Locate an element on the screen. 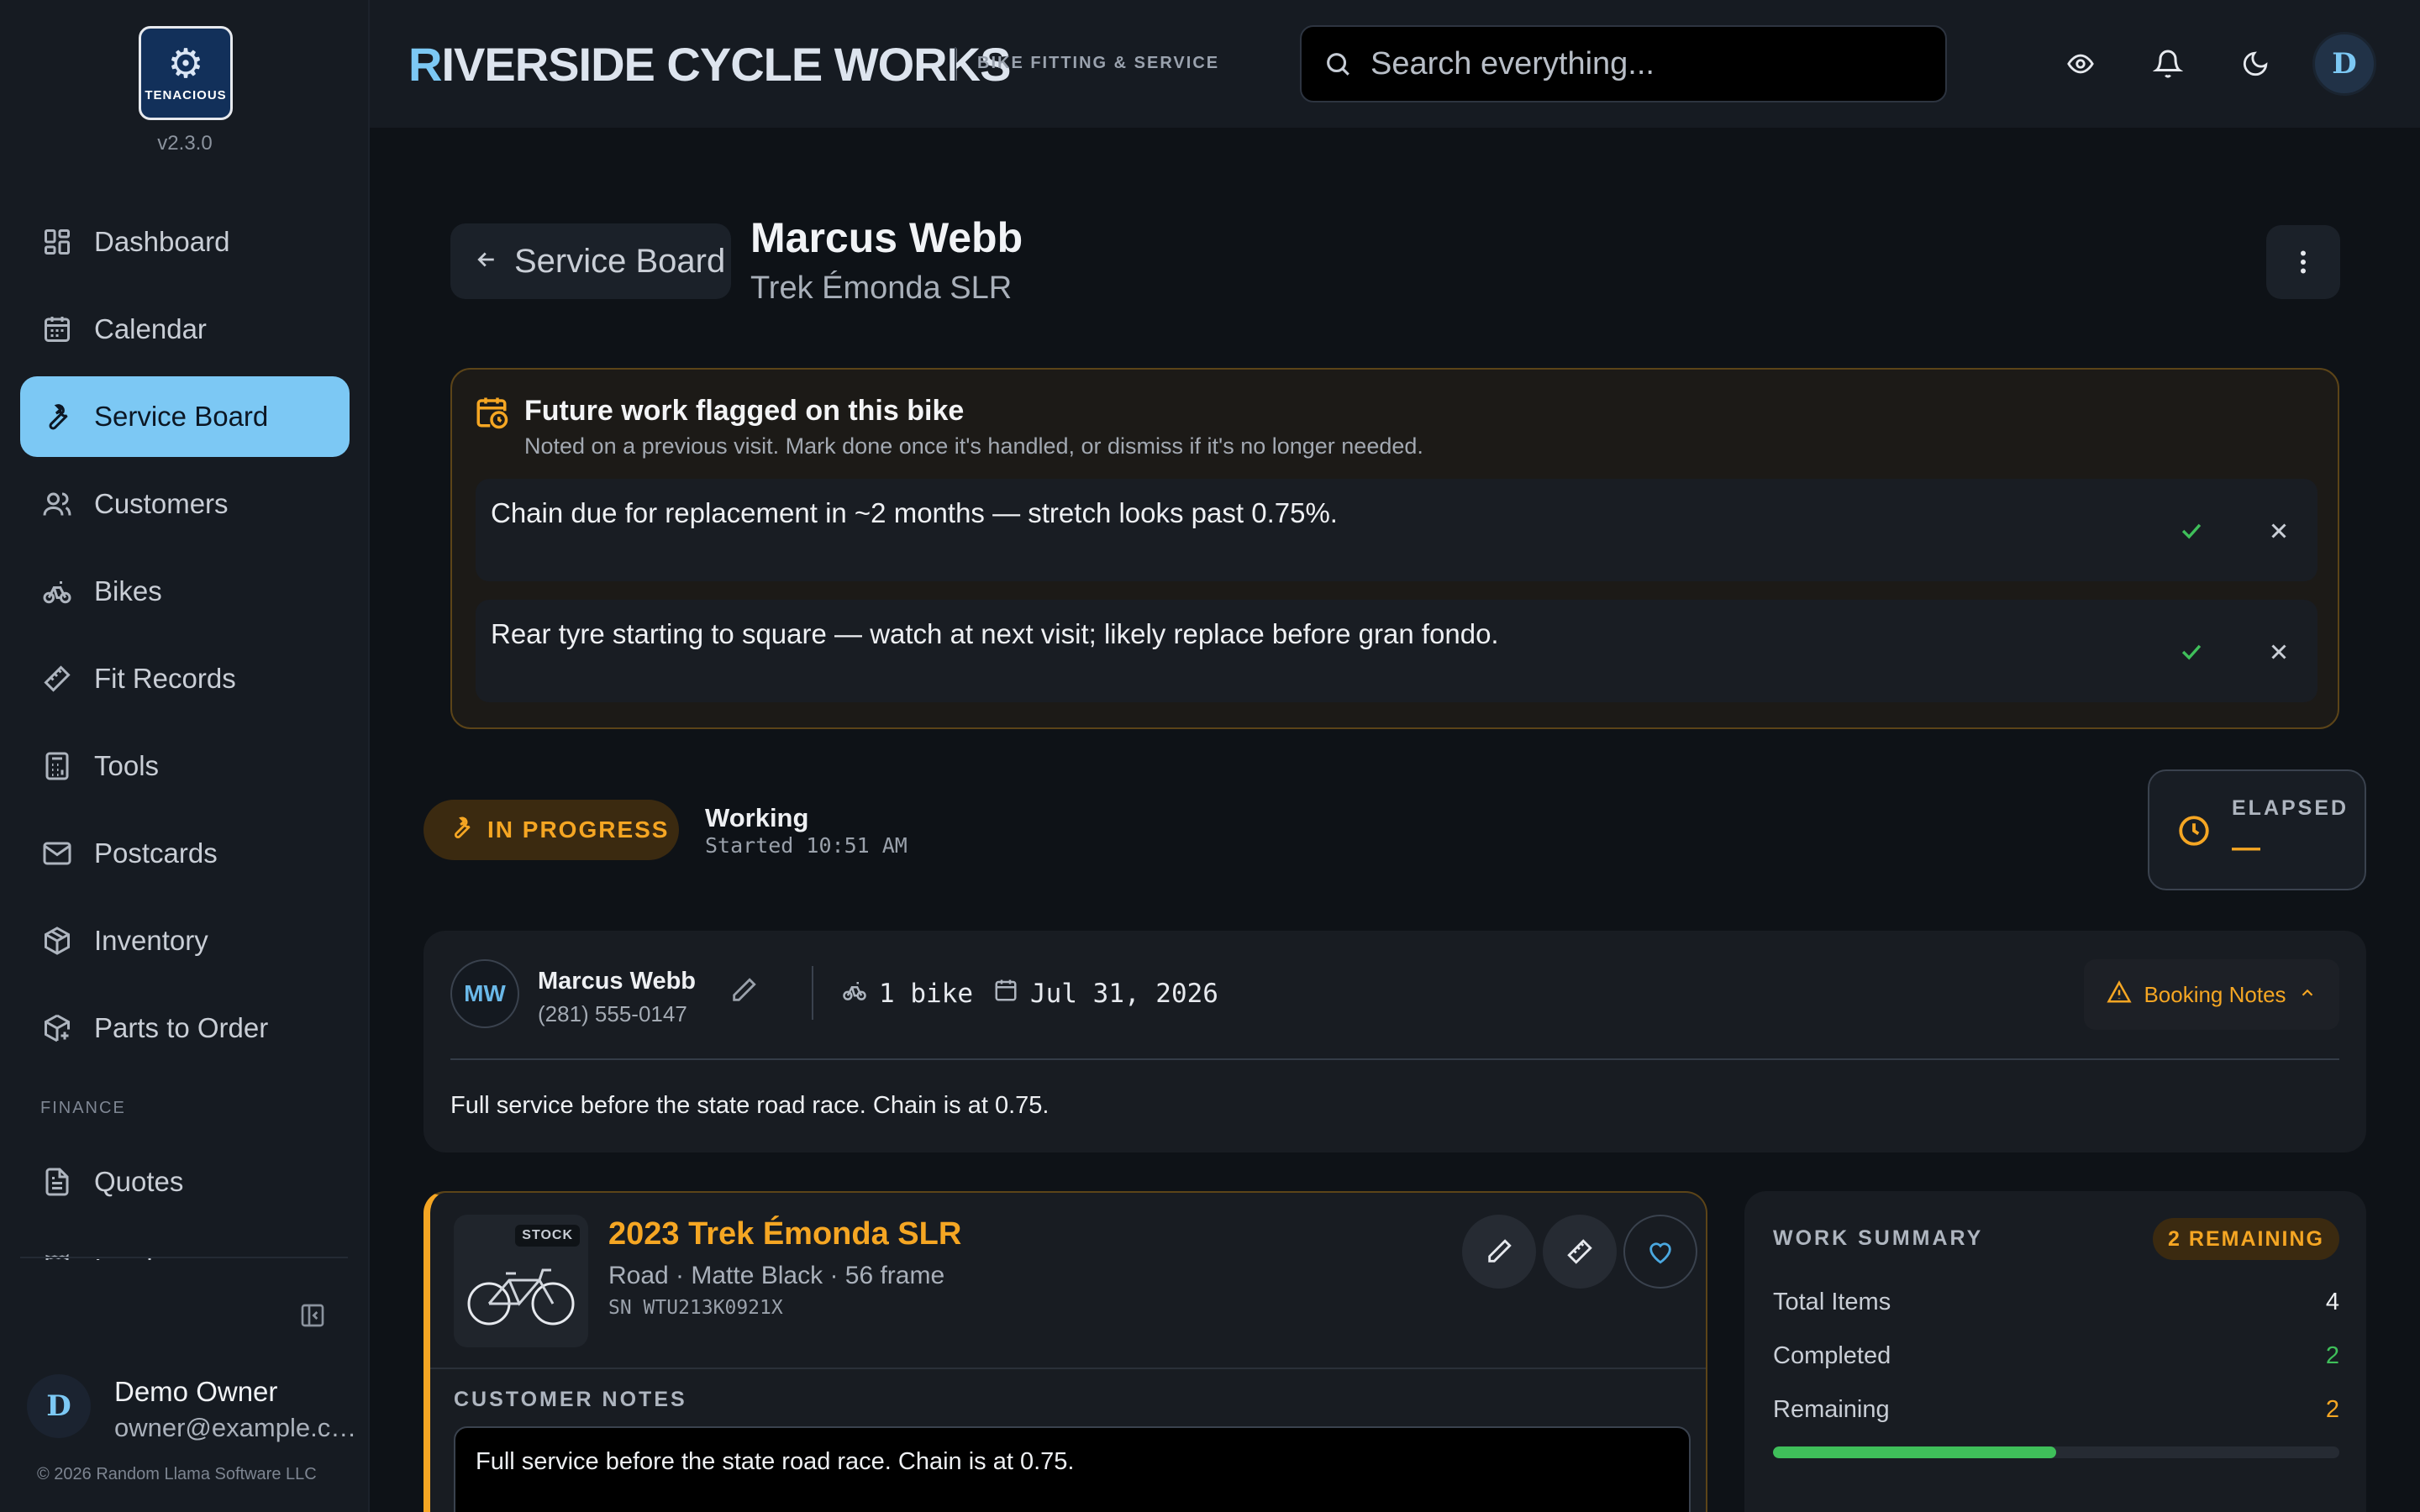 This screenshot has width=2420, height=1512. status-badge: IN PROGRESS is located at coordinates (552, 830).